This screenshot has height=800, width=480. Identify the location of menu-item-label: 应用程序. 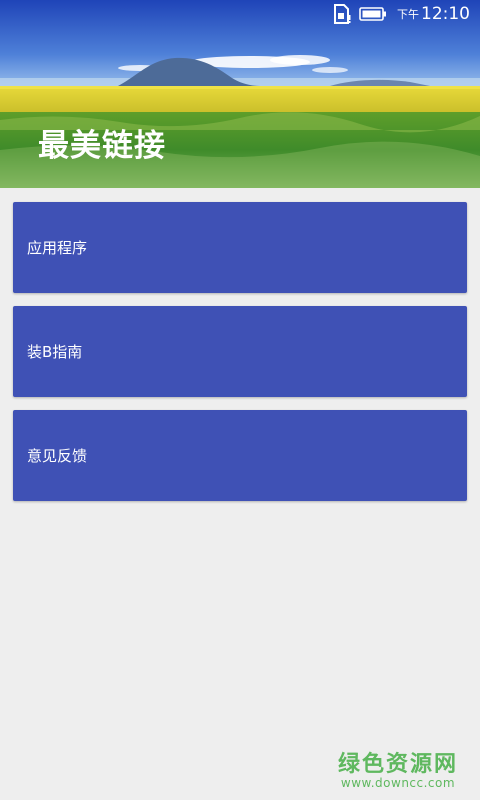
(57, 248).